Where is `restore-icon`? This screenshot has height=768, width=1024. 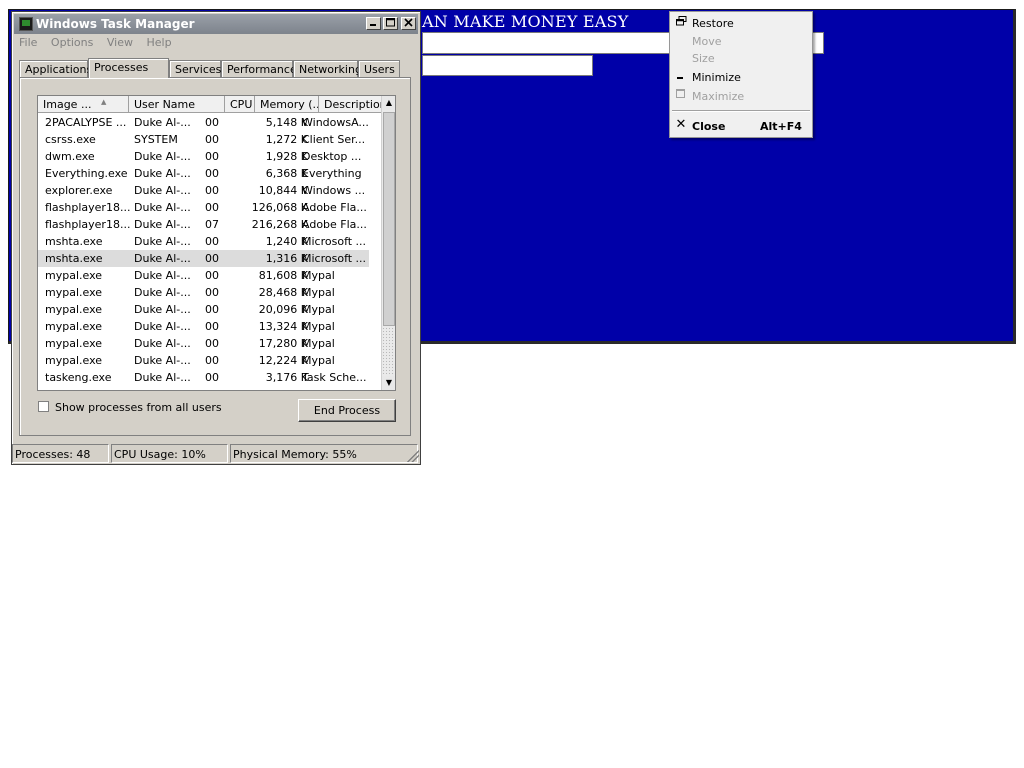 restore-icon is located at coordinates (681, 23).